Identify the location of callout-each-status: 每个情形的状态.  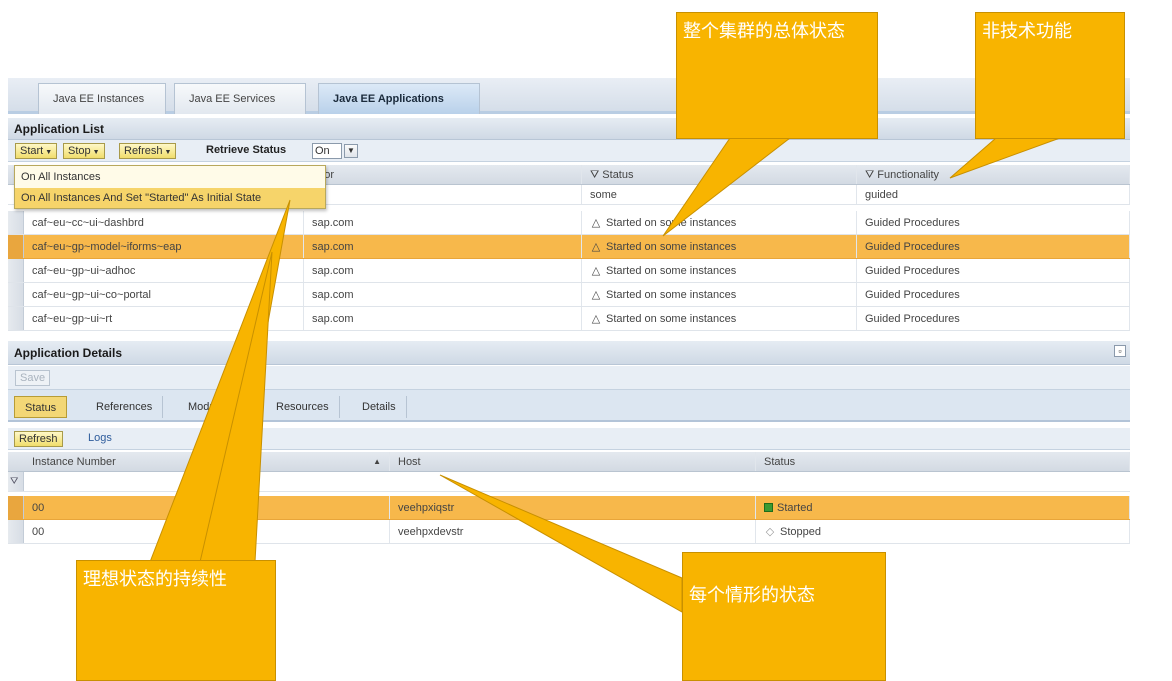
(784, 616).